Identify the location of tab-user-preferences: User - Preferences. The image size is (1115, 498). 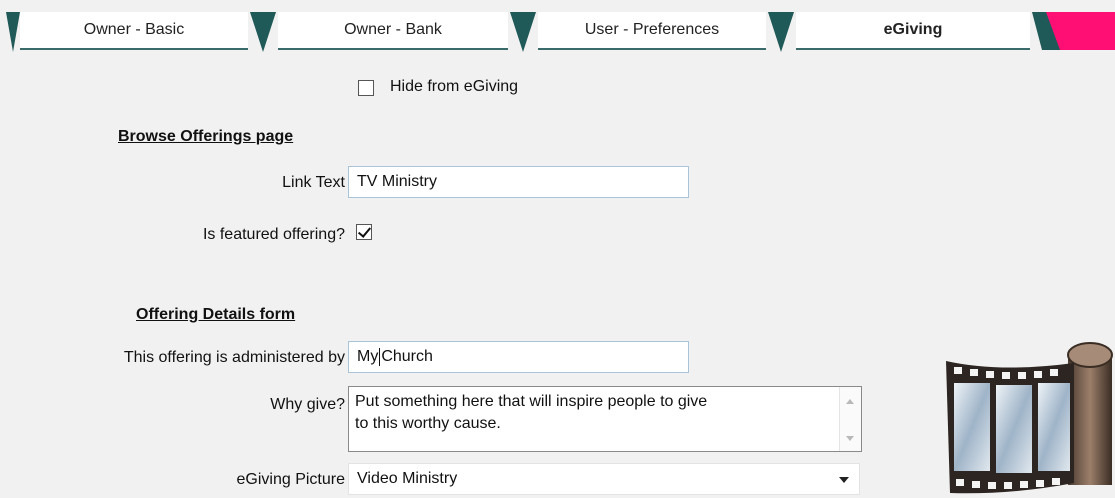
(652, 31).